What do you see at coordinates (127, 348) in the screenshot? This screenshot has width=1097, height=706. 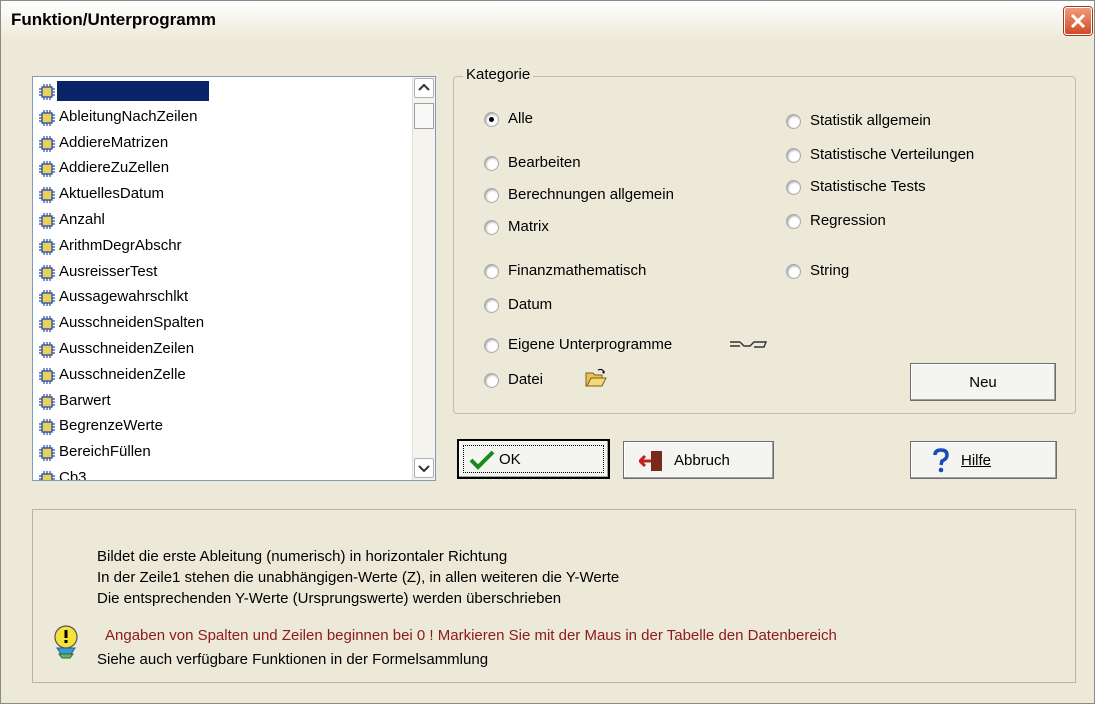 I see `list-item-label: AusschneidenZeilen` at bounding box center [127, 348].